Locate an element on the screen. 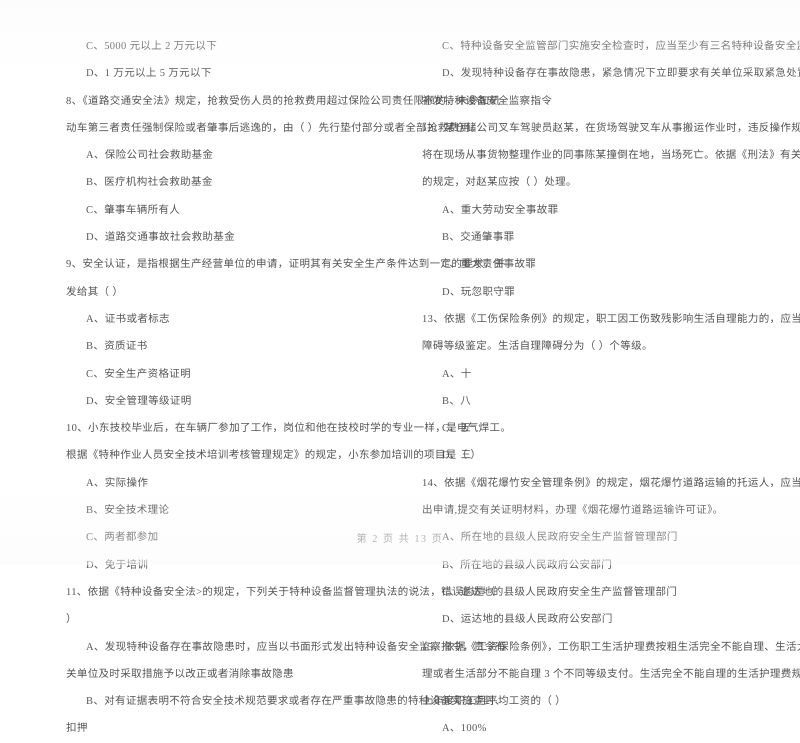 The image size is (800, 743). answer-option-line: D、免于培训 is located at coordinates (117, 565).